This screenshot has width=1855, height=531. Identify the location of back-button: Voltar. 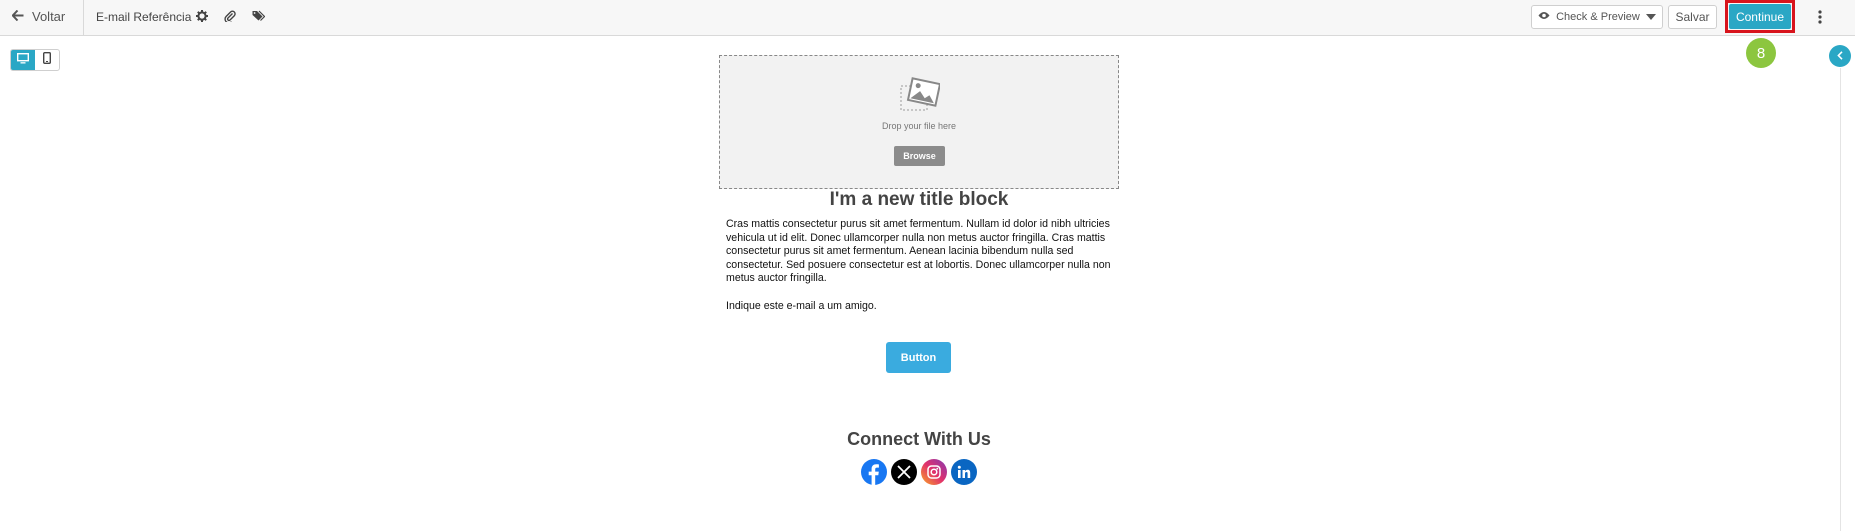
(38, 16).